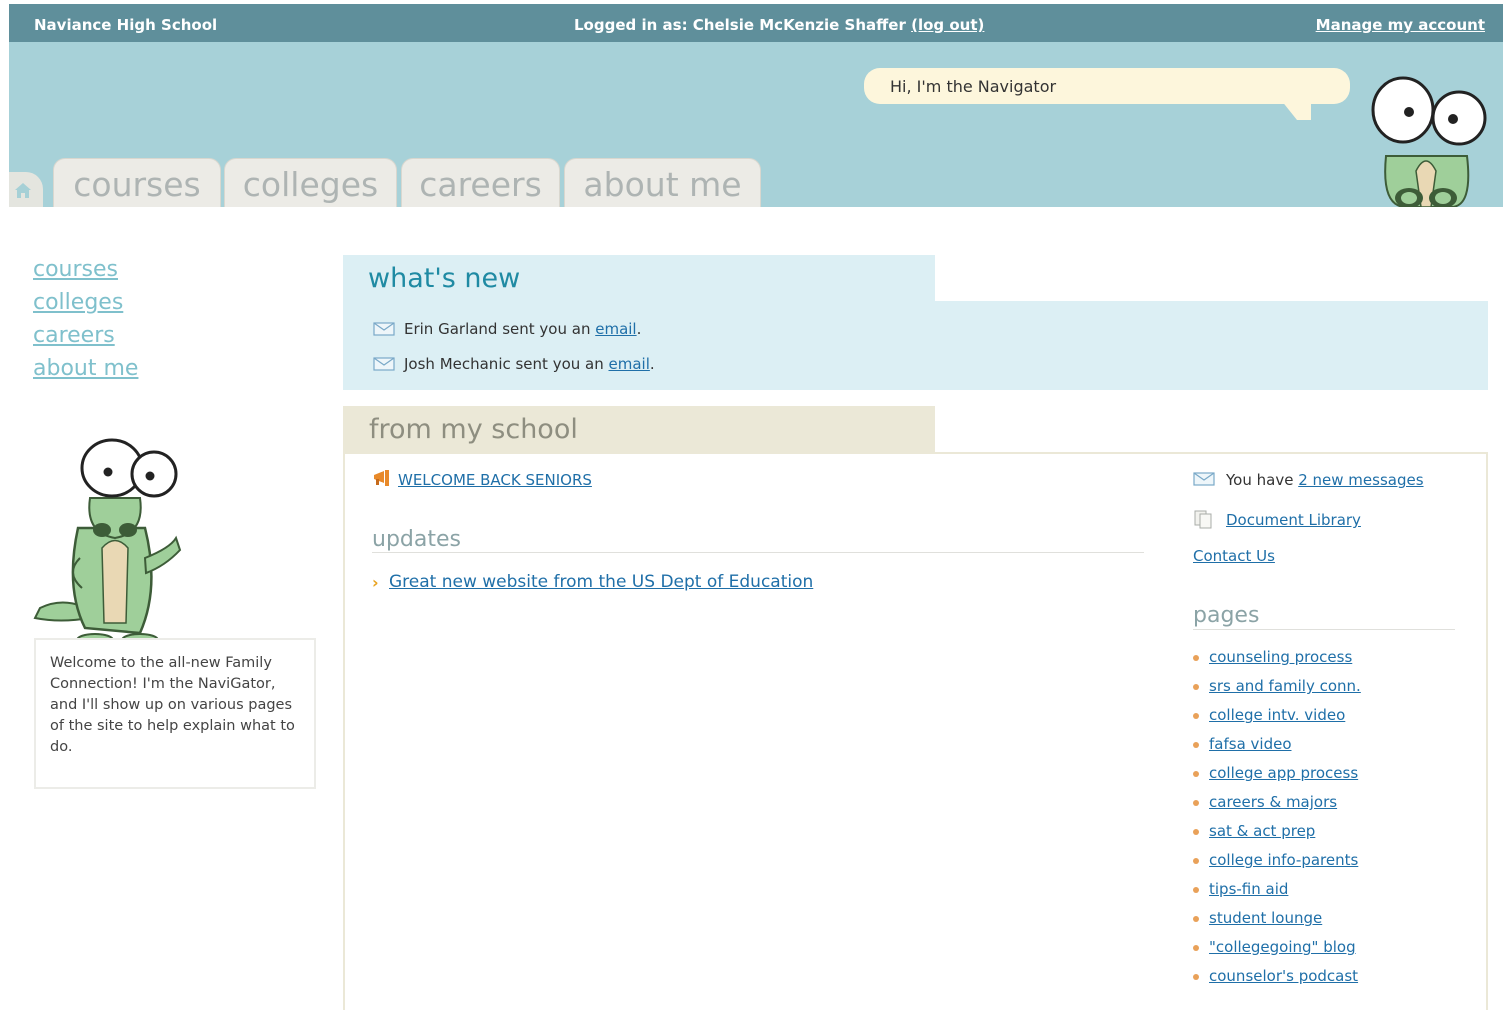  I want to click on updates-divider, so click(758, 552).